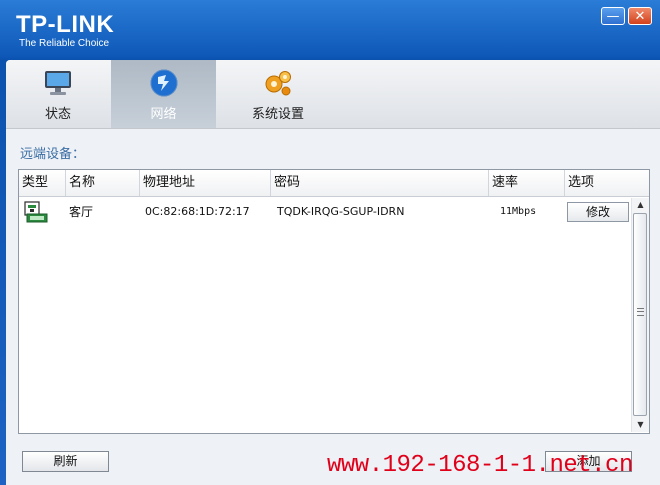 Image resolution: width=660 pixels, height=485 pixels. What do you see at coordinates (36, 212) in the screenshot?
I see `powerline-adapter-icon` at bounding box center [36, 212].